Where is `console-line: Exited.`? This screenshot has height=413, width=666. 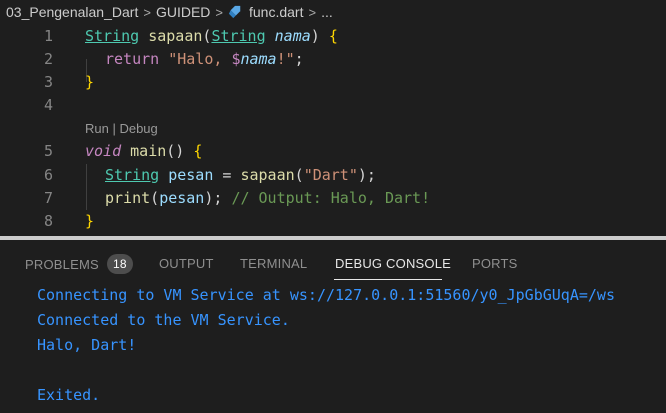
console-line: Exited. is located at coordinates (69, 395).